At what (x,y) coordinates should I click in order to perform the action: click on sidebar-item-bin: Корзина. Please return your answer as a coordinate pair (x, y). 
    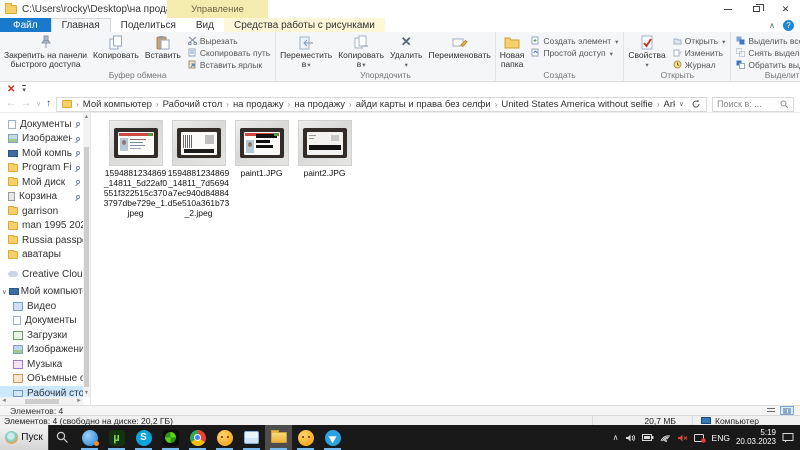
    Looking at the image, I should click on (41, 197).